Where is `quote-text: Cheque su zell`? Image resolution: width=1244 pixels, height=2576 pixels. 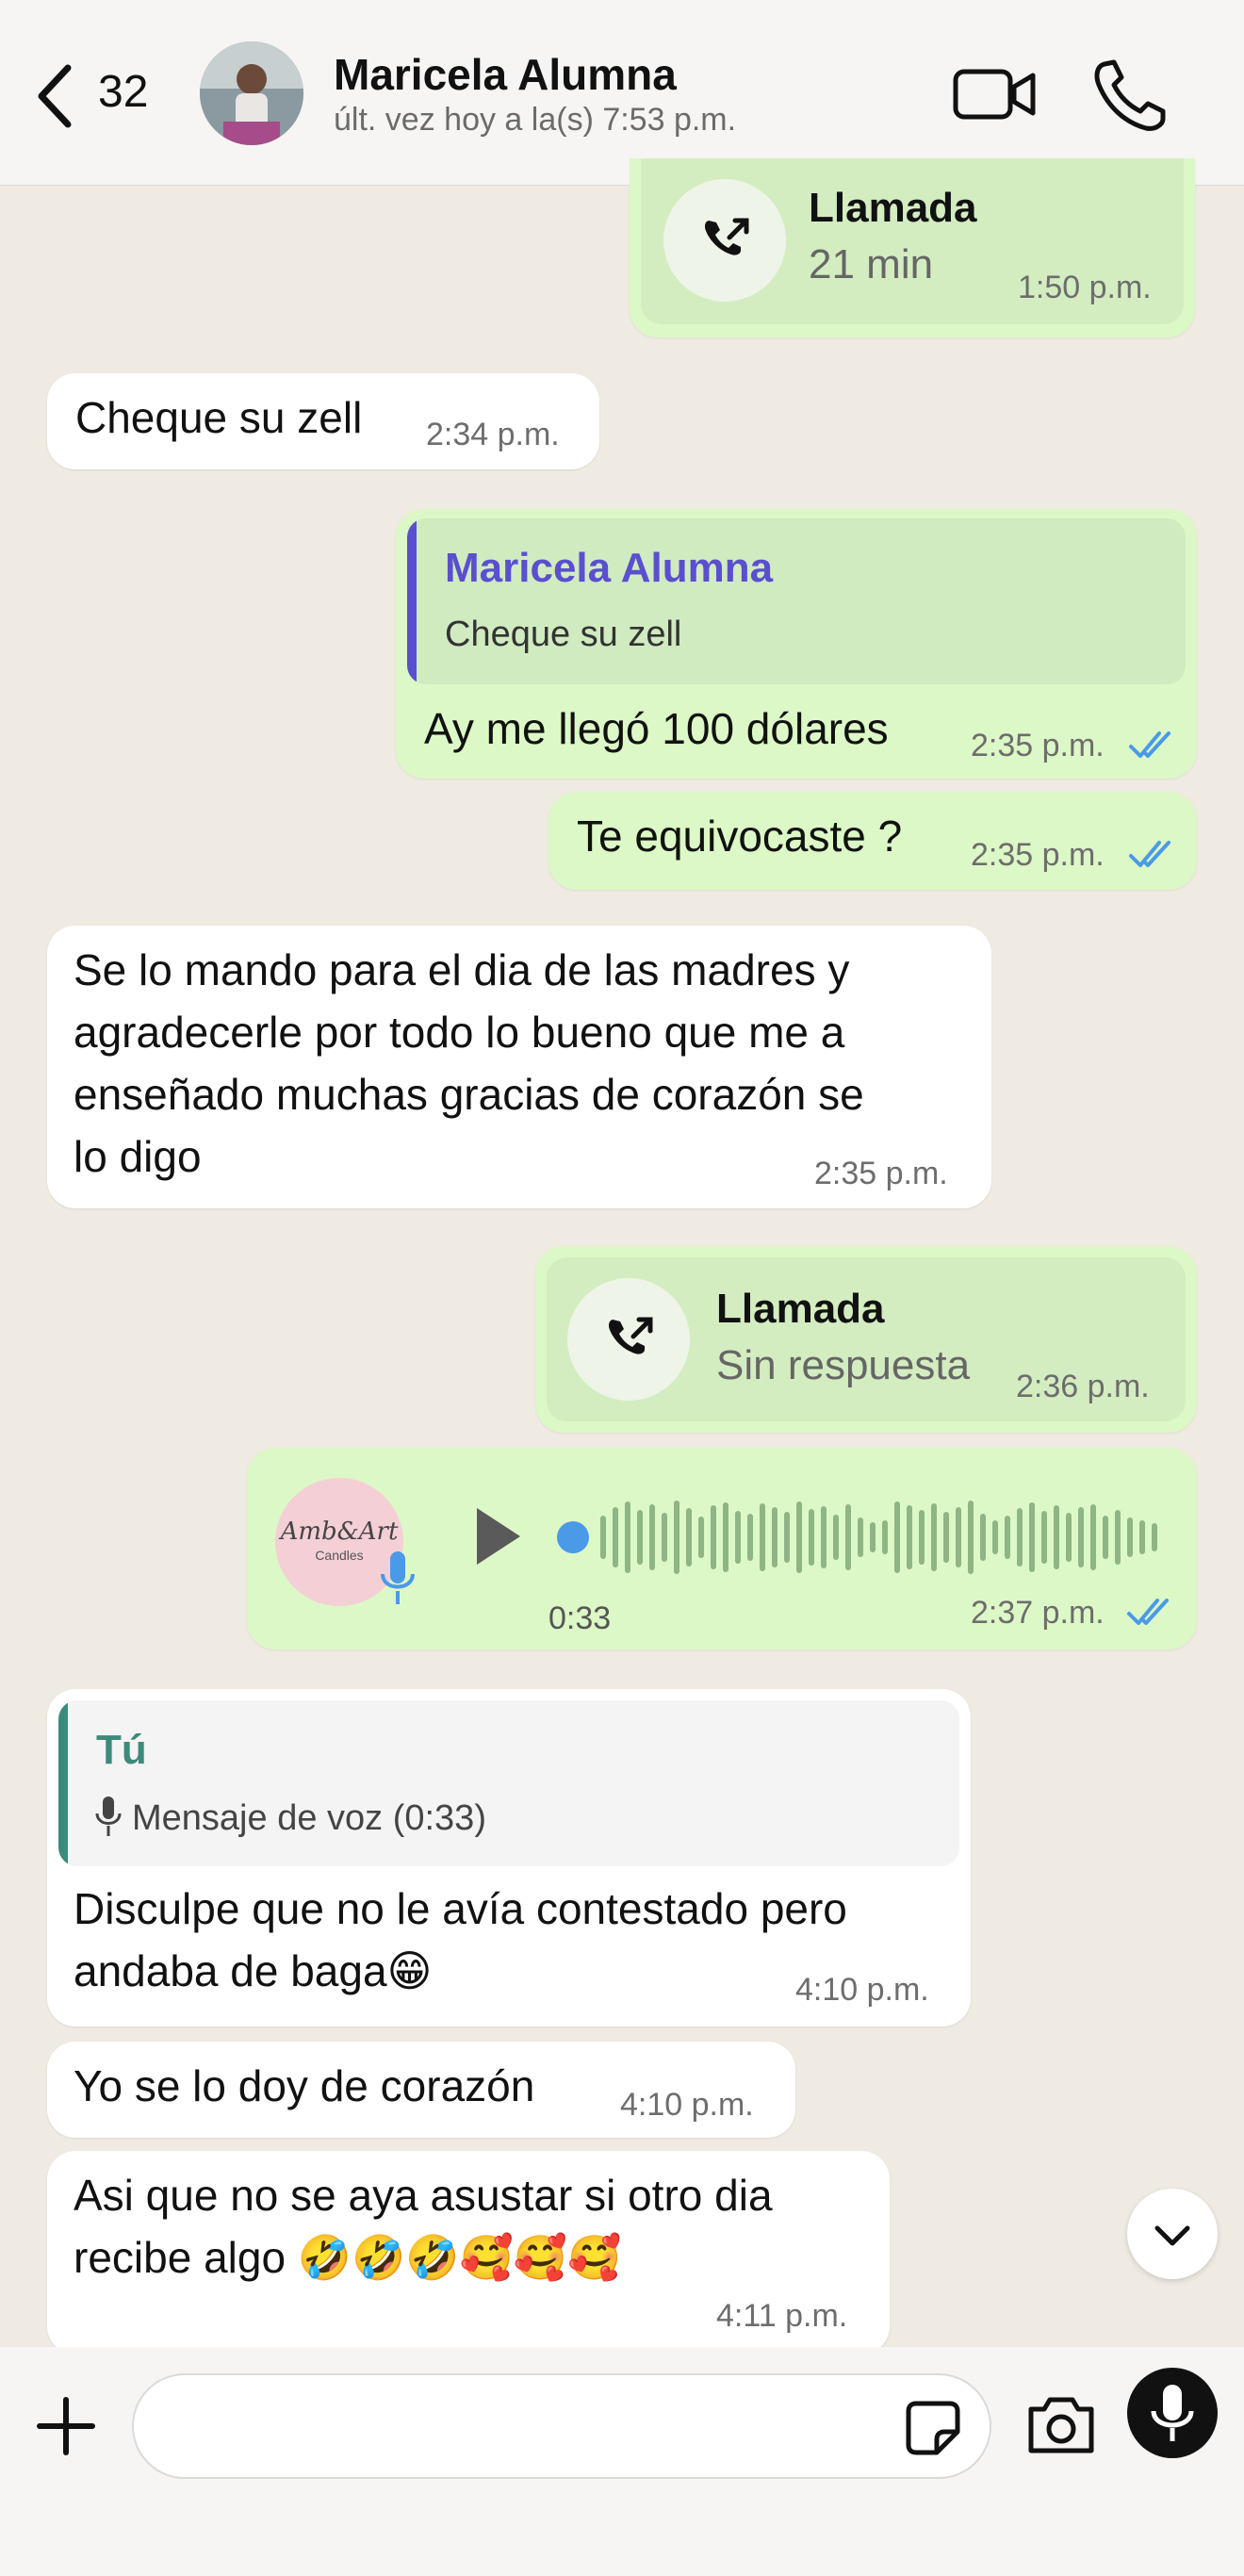
quote-text: Cheque su zell is located at coordinates (563, 634).